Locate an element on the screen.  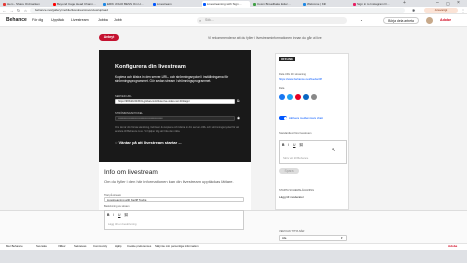
chat-text-placeholder: Skriv ett till Behance is located at coordinates (296, 158).